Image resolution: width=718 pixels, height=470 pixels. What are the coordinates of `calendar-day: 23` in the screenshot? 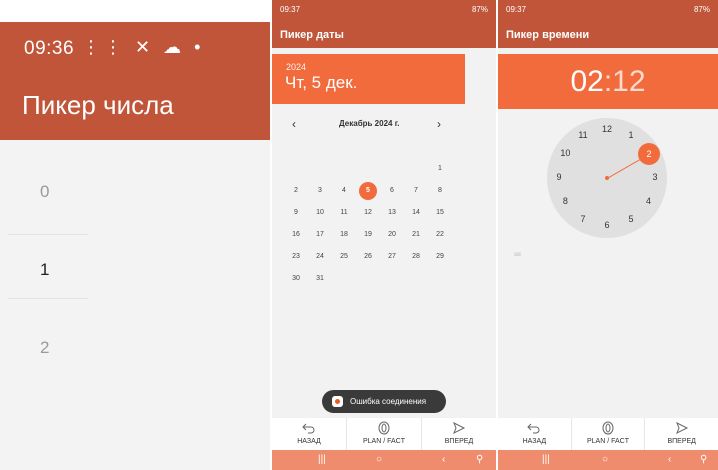 It's located at (296, 257).